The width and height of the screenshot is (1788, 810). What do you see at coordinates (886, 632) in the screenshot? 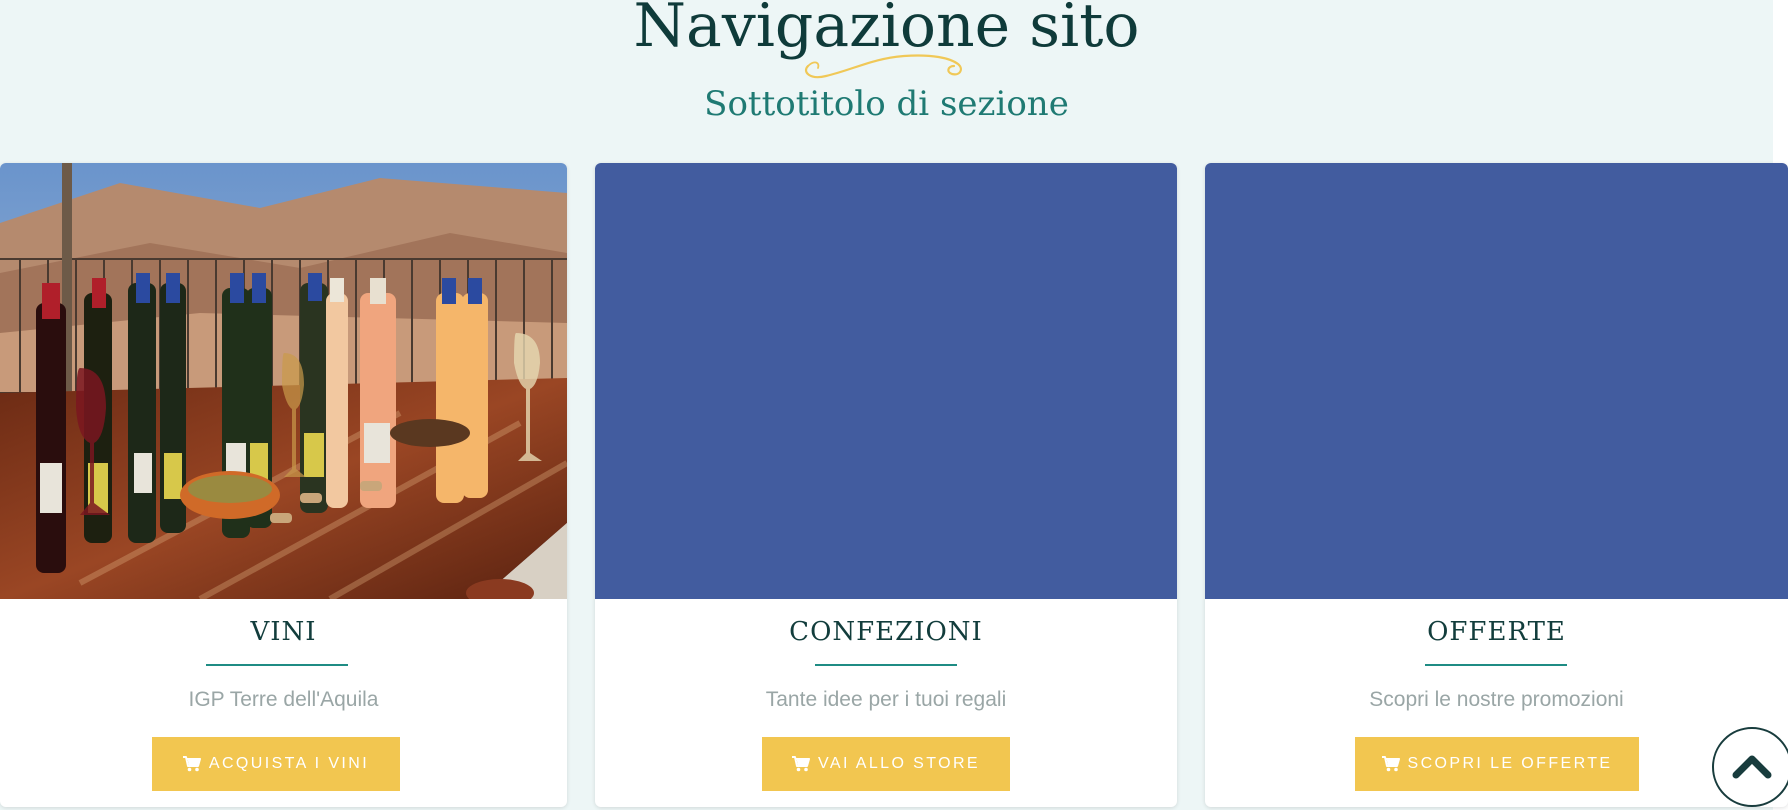
I see `card-title: CONFEZIONI` at bounding box center [886, 632].